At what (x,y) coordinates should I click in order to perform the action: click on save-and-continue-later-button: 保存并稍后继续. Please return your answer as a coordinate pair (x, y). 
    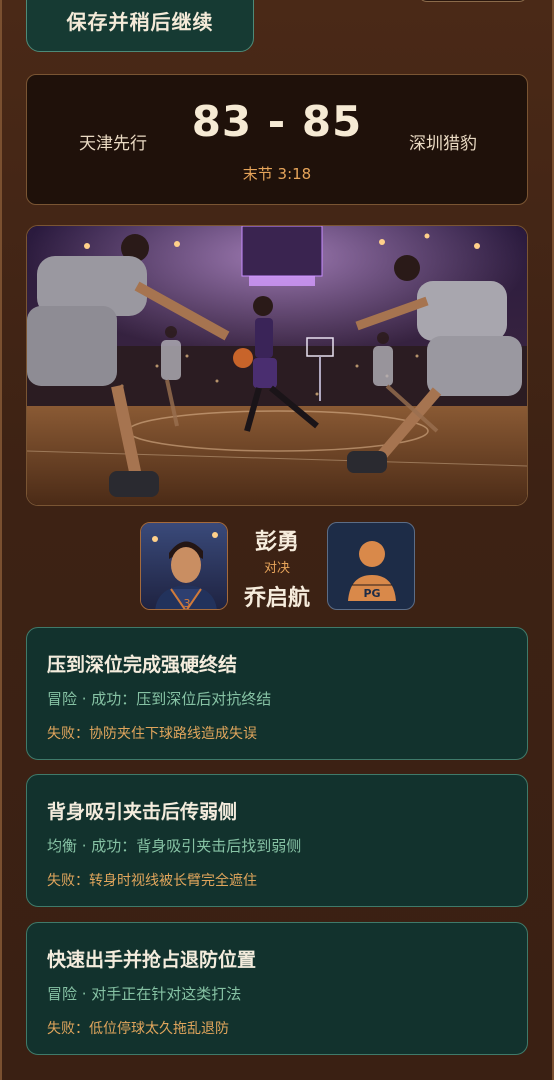
    Looking at the image, I should click on (140, 26).